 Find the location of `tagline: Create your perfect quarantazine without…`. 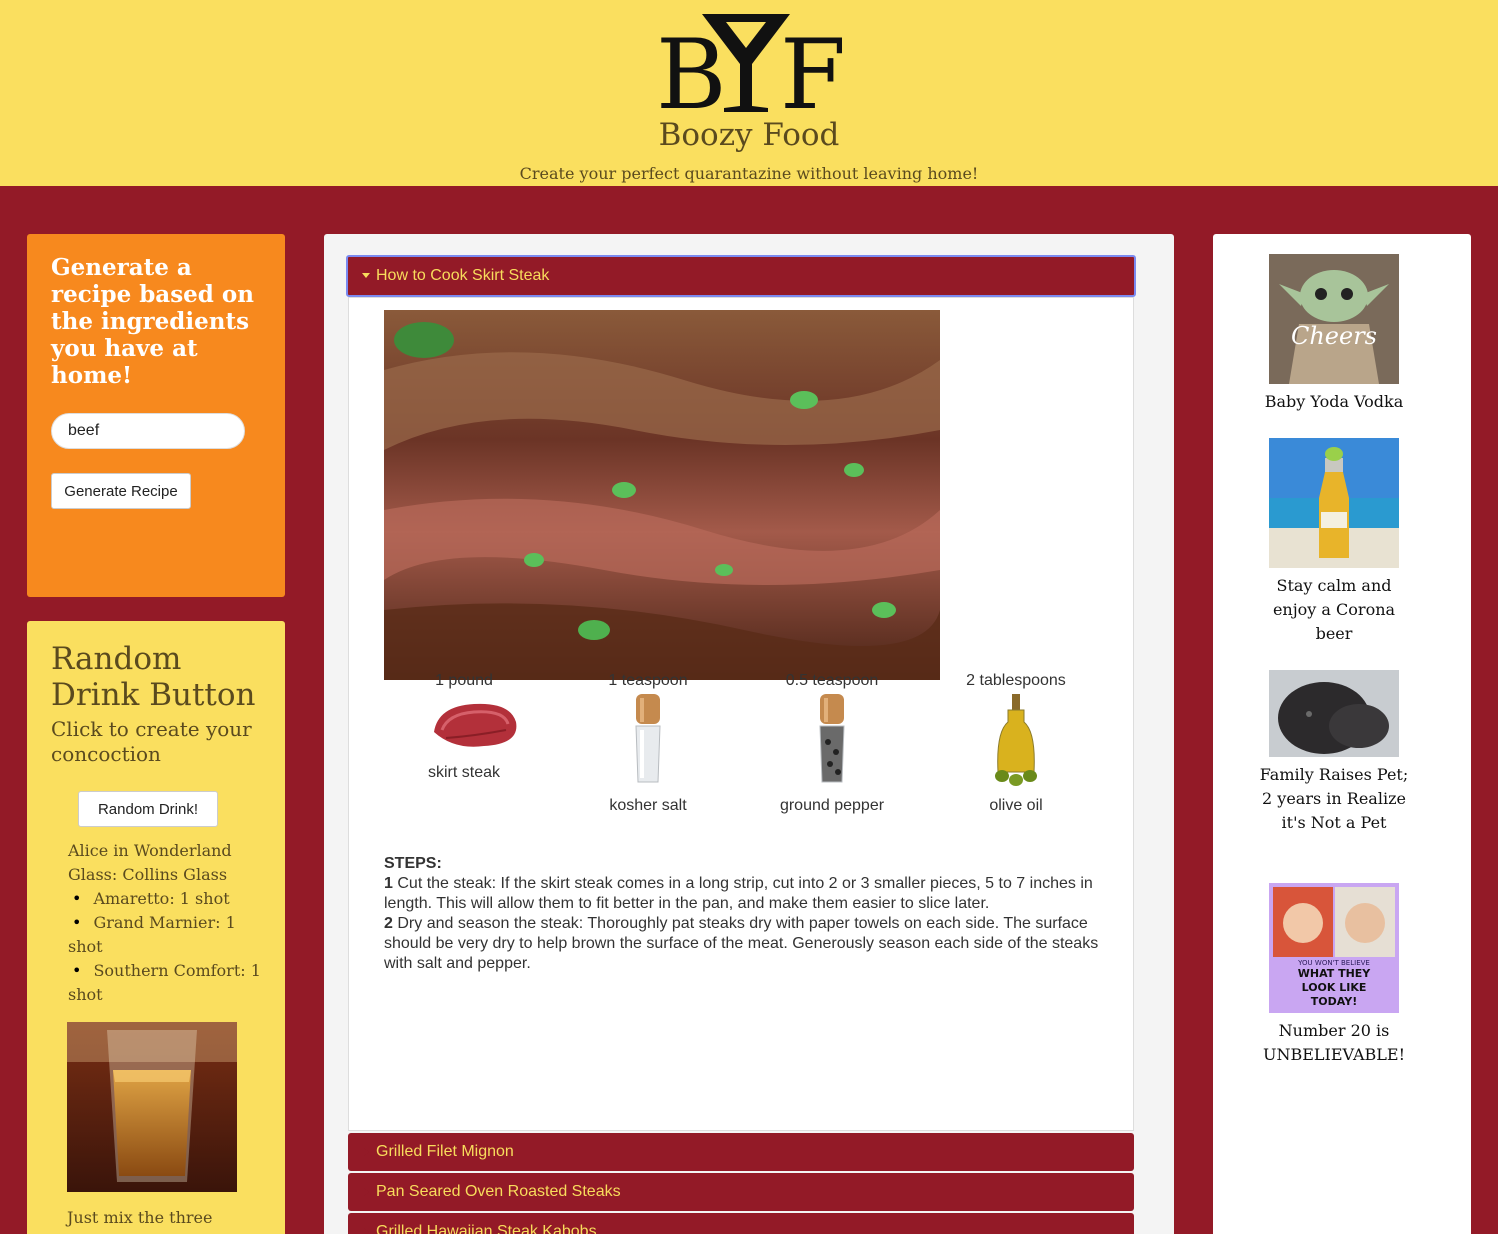

tagline: Create your perfect quarantazine without… is located at coordinates (749, 173).